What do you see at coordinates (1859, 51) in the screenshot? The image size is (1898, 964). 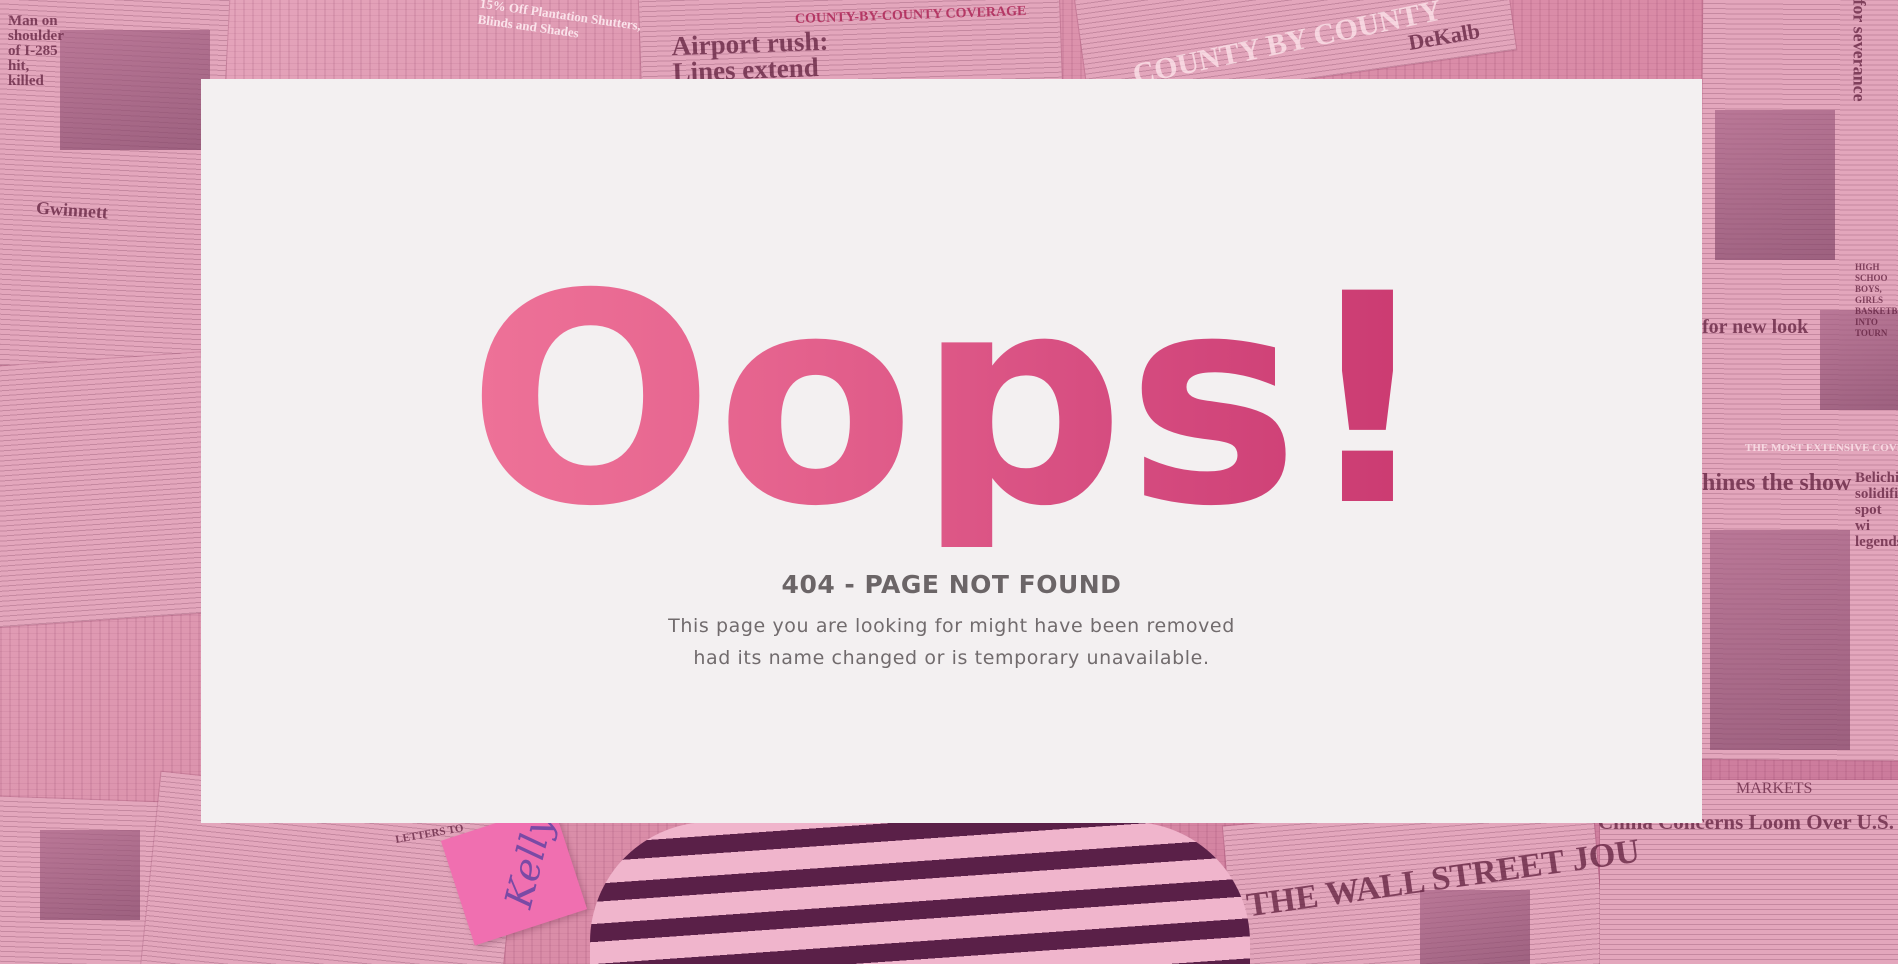 I see `newspaper-headline: for severance` at bounding box center [1859, 51].